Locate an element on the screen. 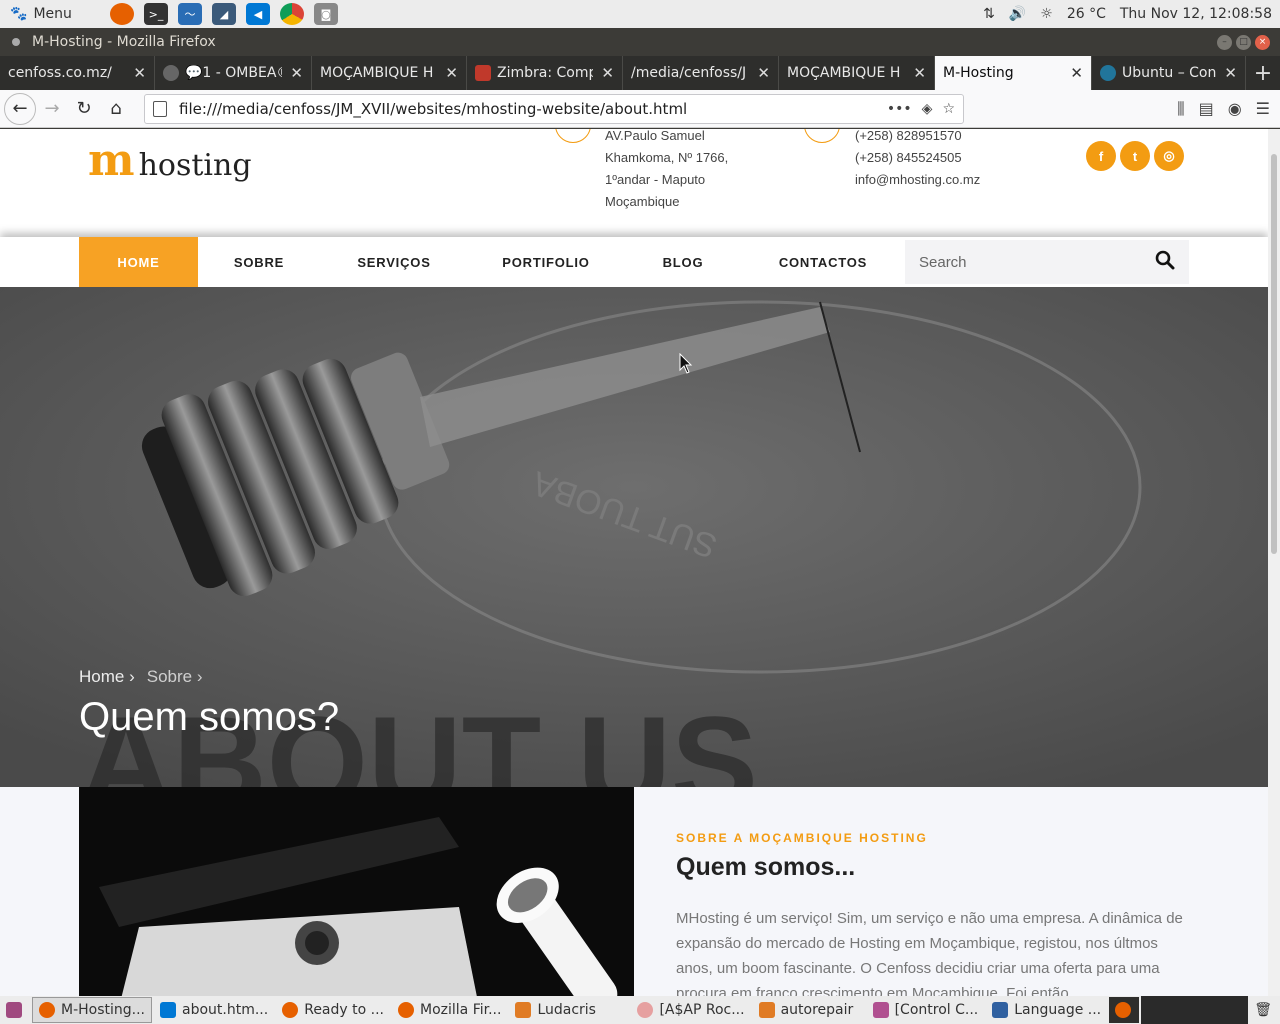 Image resolution: width=1280 pixels, height=1024 pixels. chrome-launcher-icon is located at coordinates (292, 14).